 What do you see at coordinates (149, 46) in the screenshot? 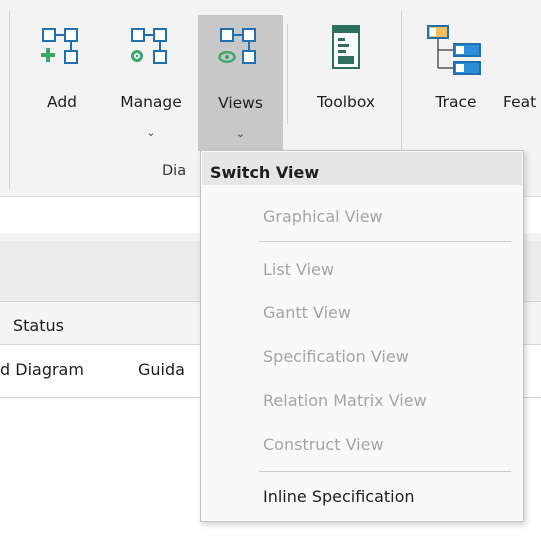
I see `manage-elements-icon` at bounding box center [149, 46].